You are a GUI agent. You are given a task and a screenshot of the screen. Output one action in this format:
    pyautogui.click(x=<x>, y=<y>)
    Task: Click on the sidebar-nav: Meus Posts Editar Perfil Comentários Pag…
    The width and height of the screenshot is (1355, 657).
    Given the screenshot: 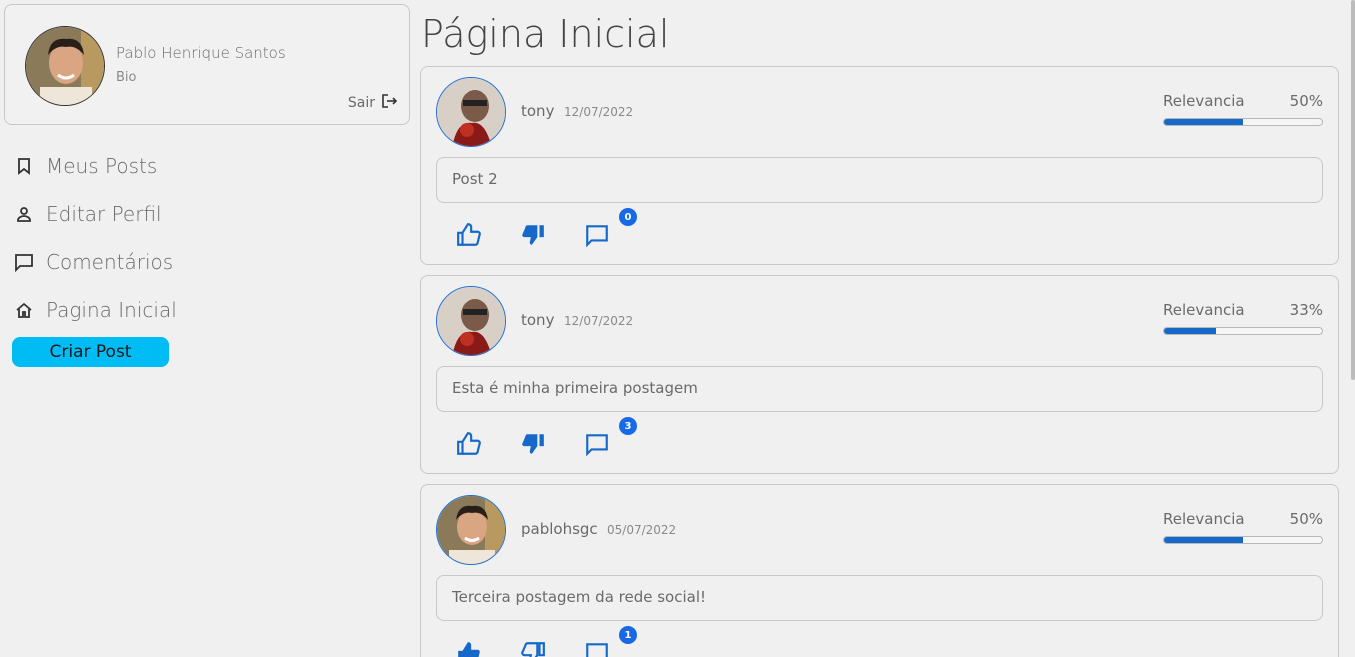 What is the action you would take?
    pyautogui.click(x=210, y=238)
    